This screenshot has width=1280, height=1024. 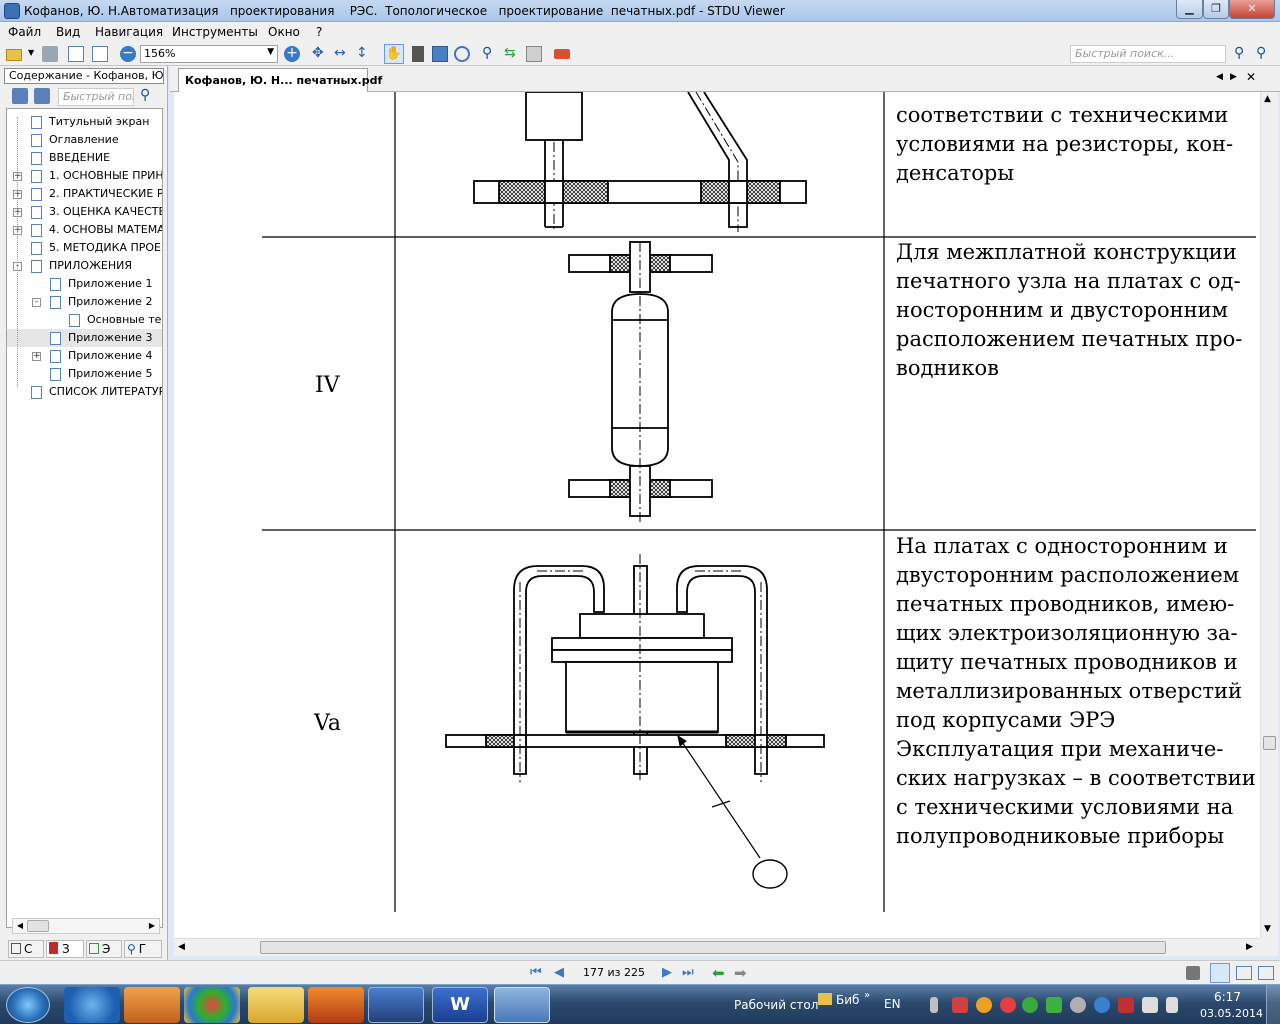 What do you see at coordinates (1269, 515) in the screenshot?
I see `document-vertical-scrollbar: ▲ ▼` at bounding box center [1269, 515].